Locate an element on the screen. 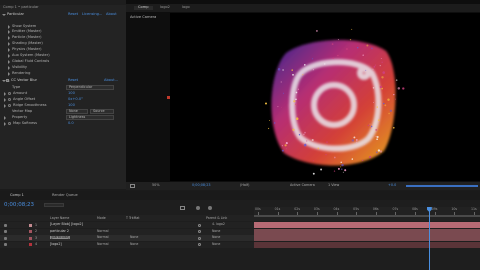 This screenshot has width=480, height=270. effect-particular-row: Particular Reset Licensing... About is located at coordinates (63, 14).